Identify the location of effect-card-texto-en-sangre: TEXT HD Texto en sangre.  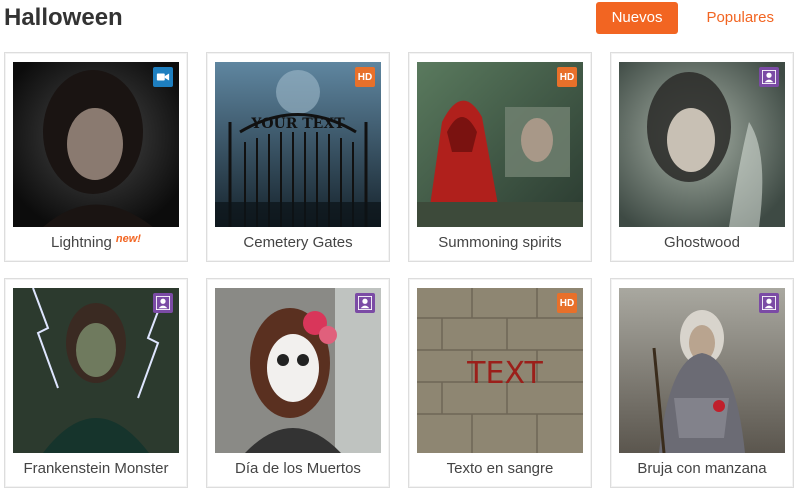
(500, 383).